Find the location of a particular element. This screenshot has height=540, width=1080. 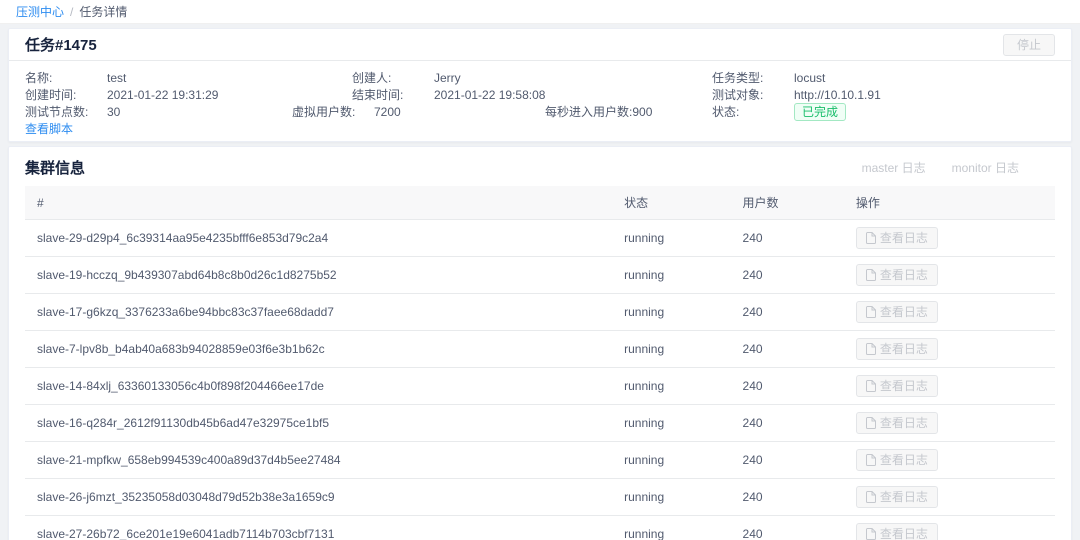

view-script-link: 查看脚本 is located at coordinates (49, 128).